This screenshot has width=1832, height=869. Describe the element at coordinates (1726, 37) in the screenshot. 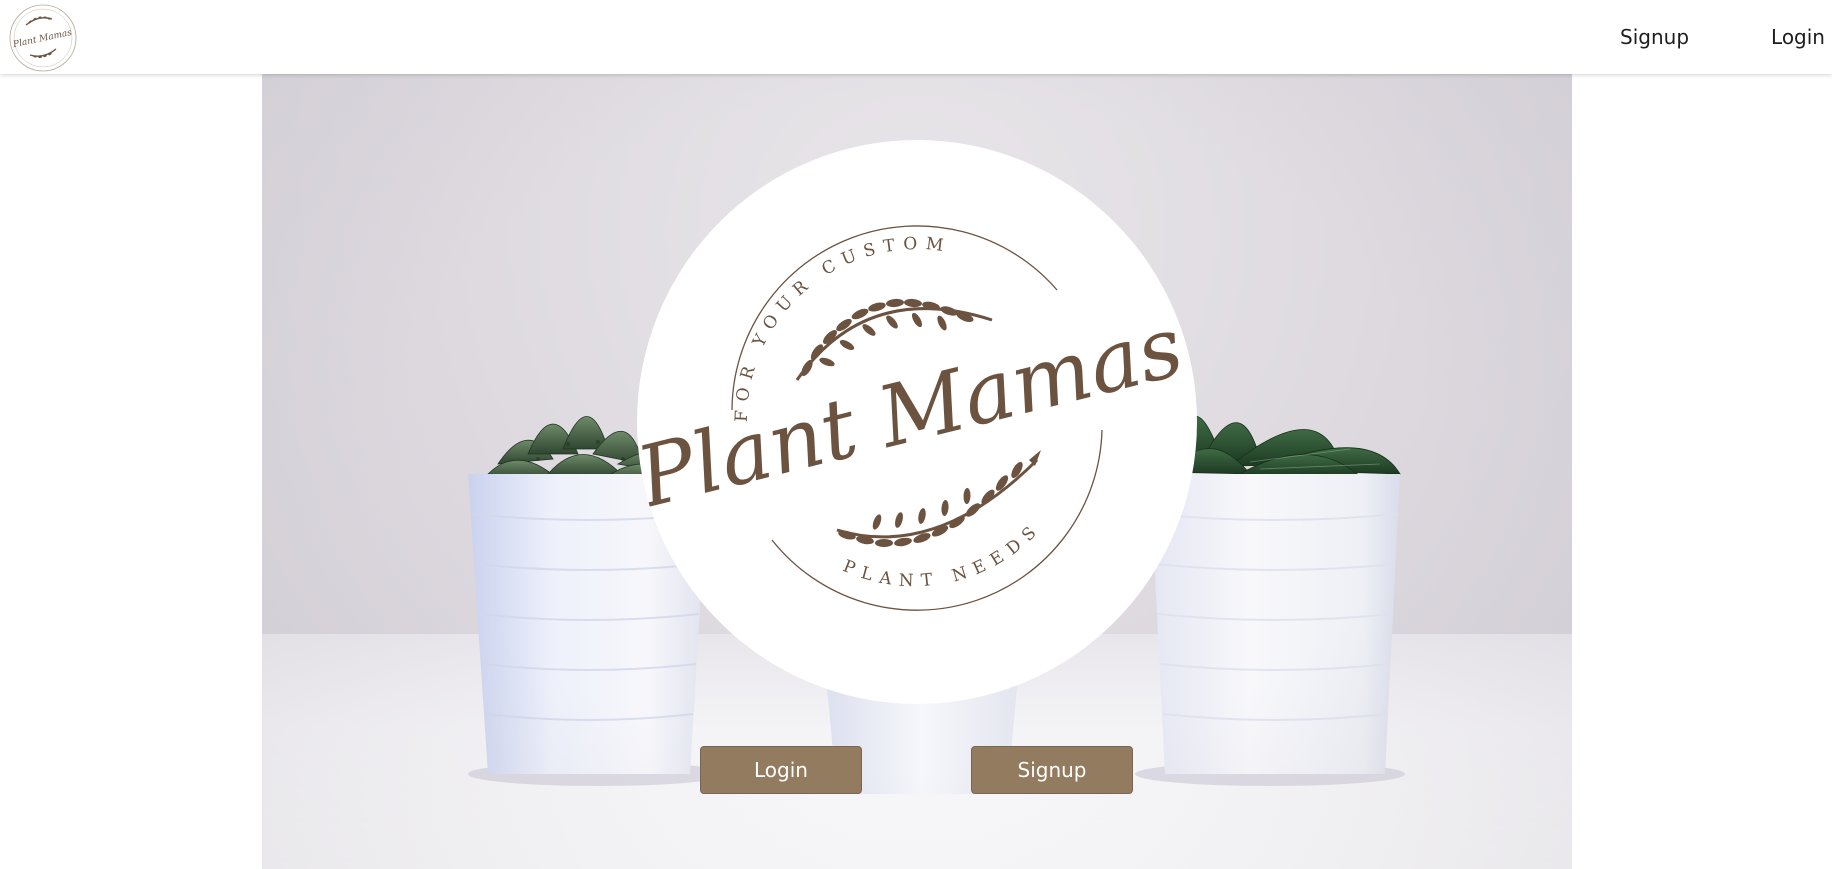

I see `nav-links: Signup Login` at that location.